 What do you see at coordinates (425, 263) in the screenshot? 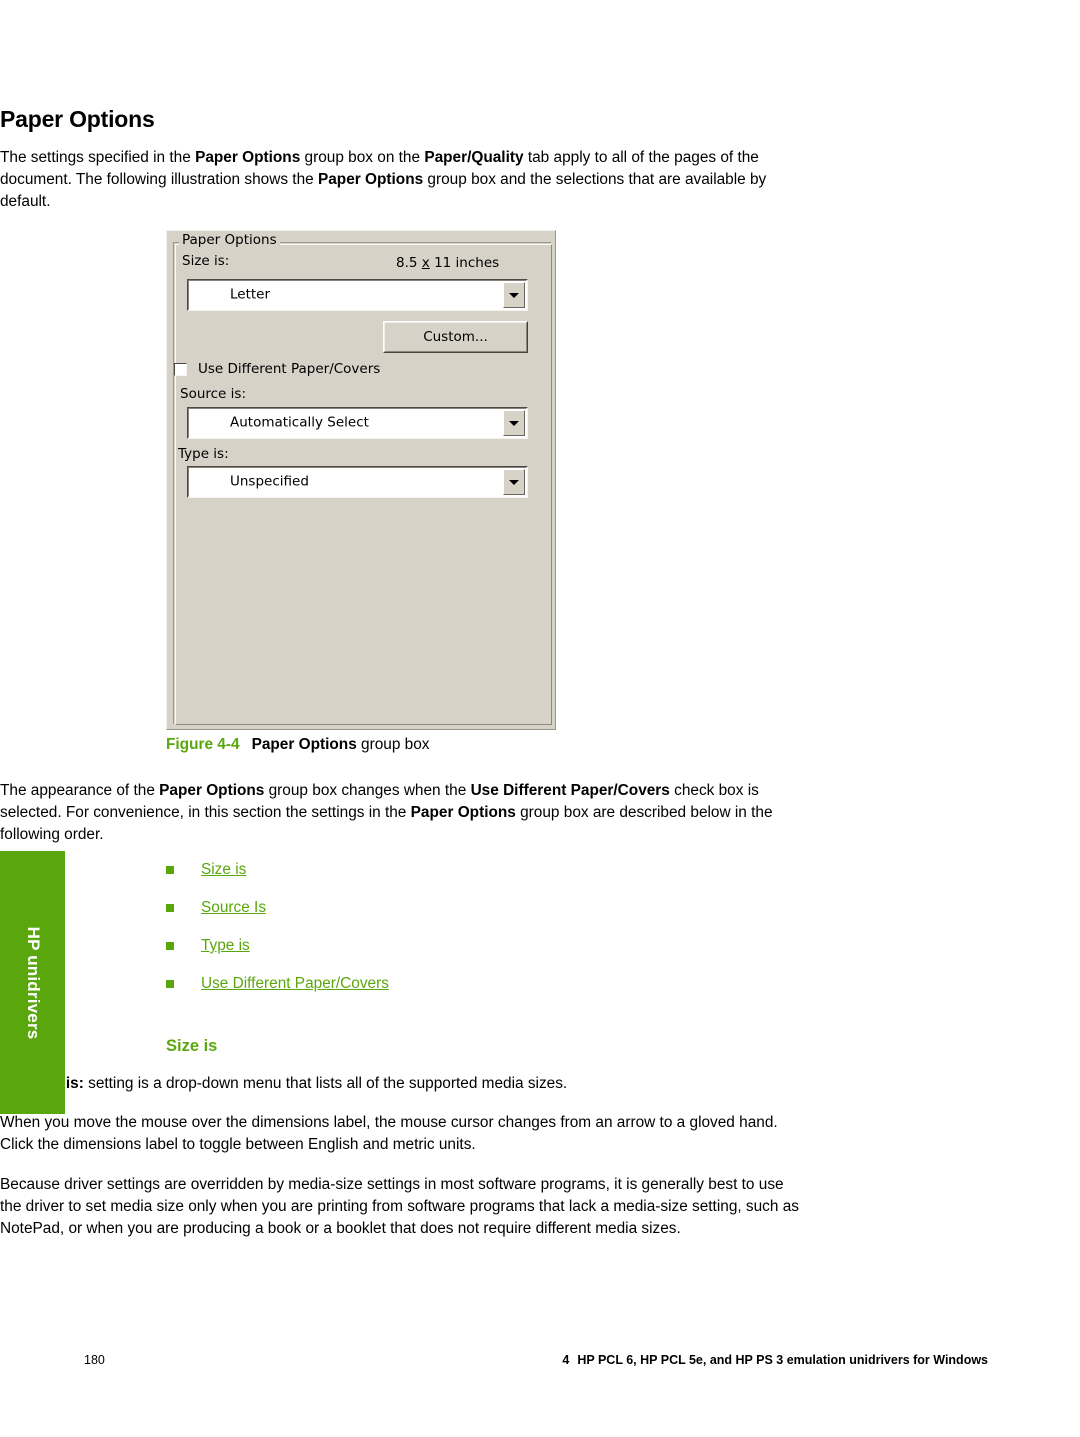
I see `dimensions-separator: x` at bounding box center [425, 263].